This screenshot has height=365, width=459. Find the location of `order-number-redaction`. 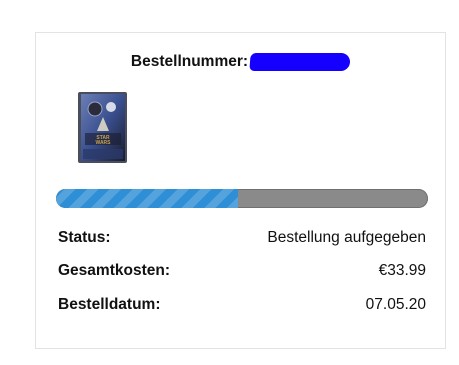

order-number-redaction is located at coordinates (300, 62).